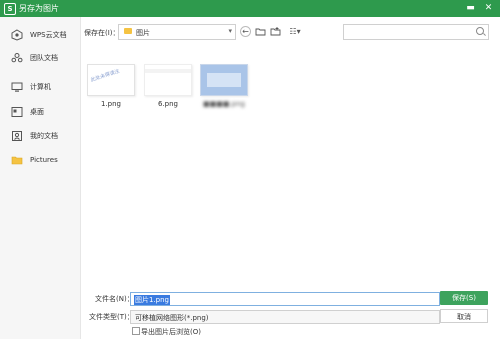  What do you see at coordinates (488, 8) in the screenshot?
I see `close-button: ✕` at bounding box center [488, 8].